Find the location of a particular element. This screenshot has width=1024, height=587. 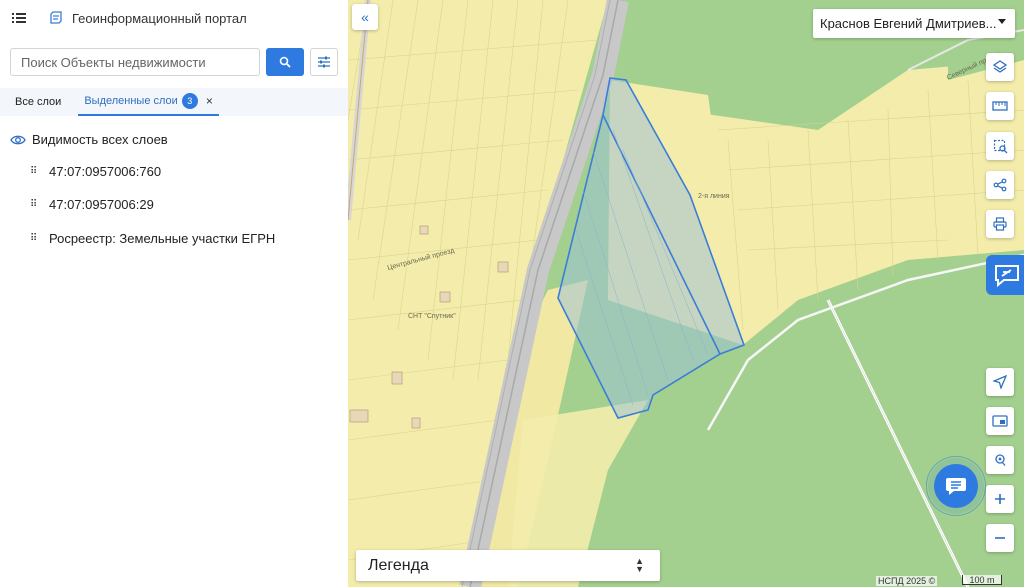

layer-label: 47:07:0957006:760 is located at coordinates (105, 171).